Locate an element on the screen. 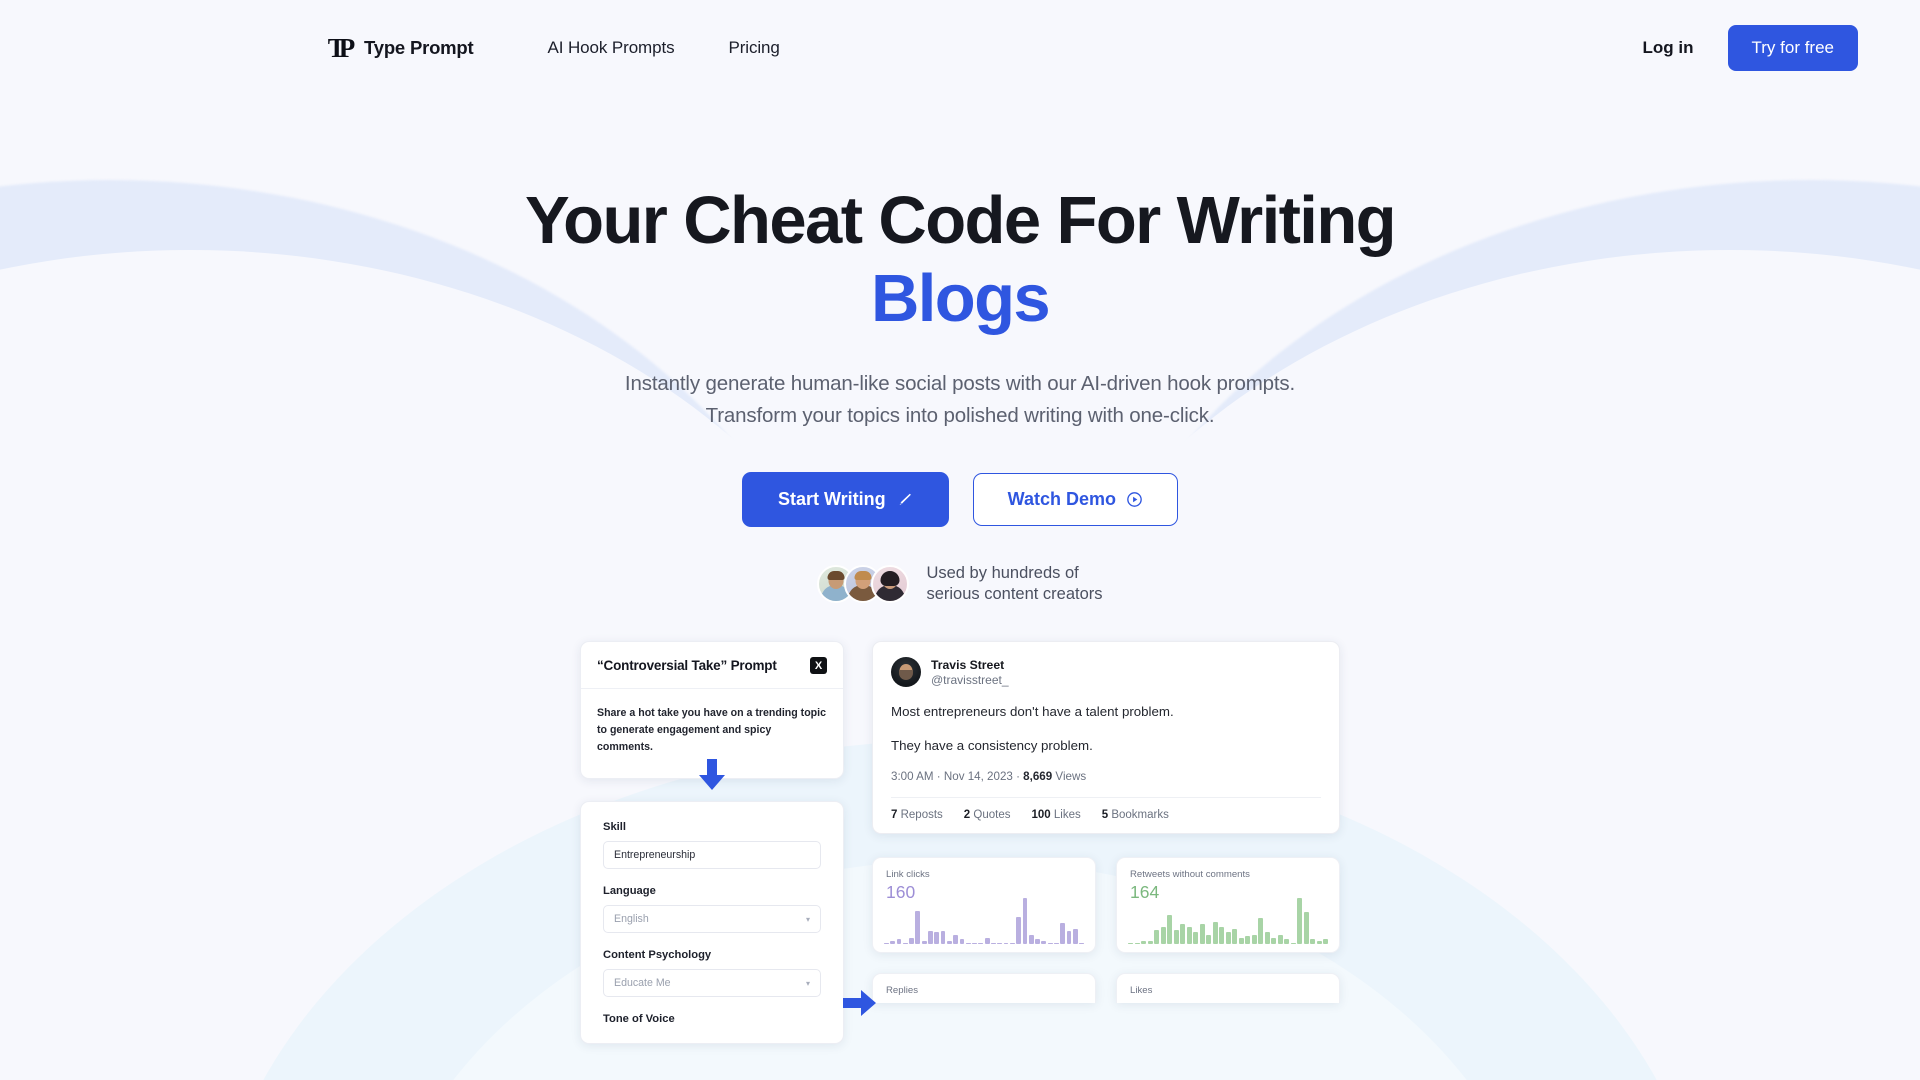 The image size is (1920, 1080). analytics-row-partial: Replies Likes is located at coordinates (1106, 988).